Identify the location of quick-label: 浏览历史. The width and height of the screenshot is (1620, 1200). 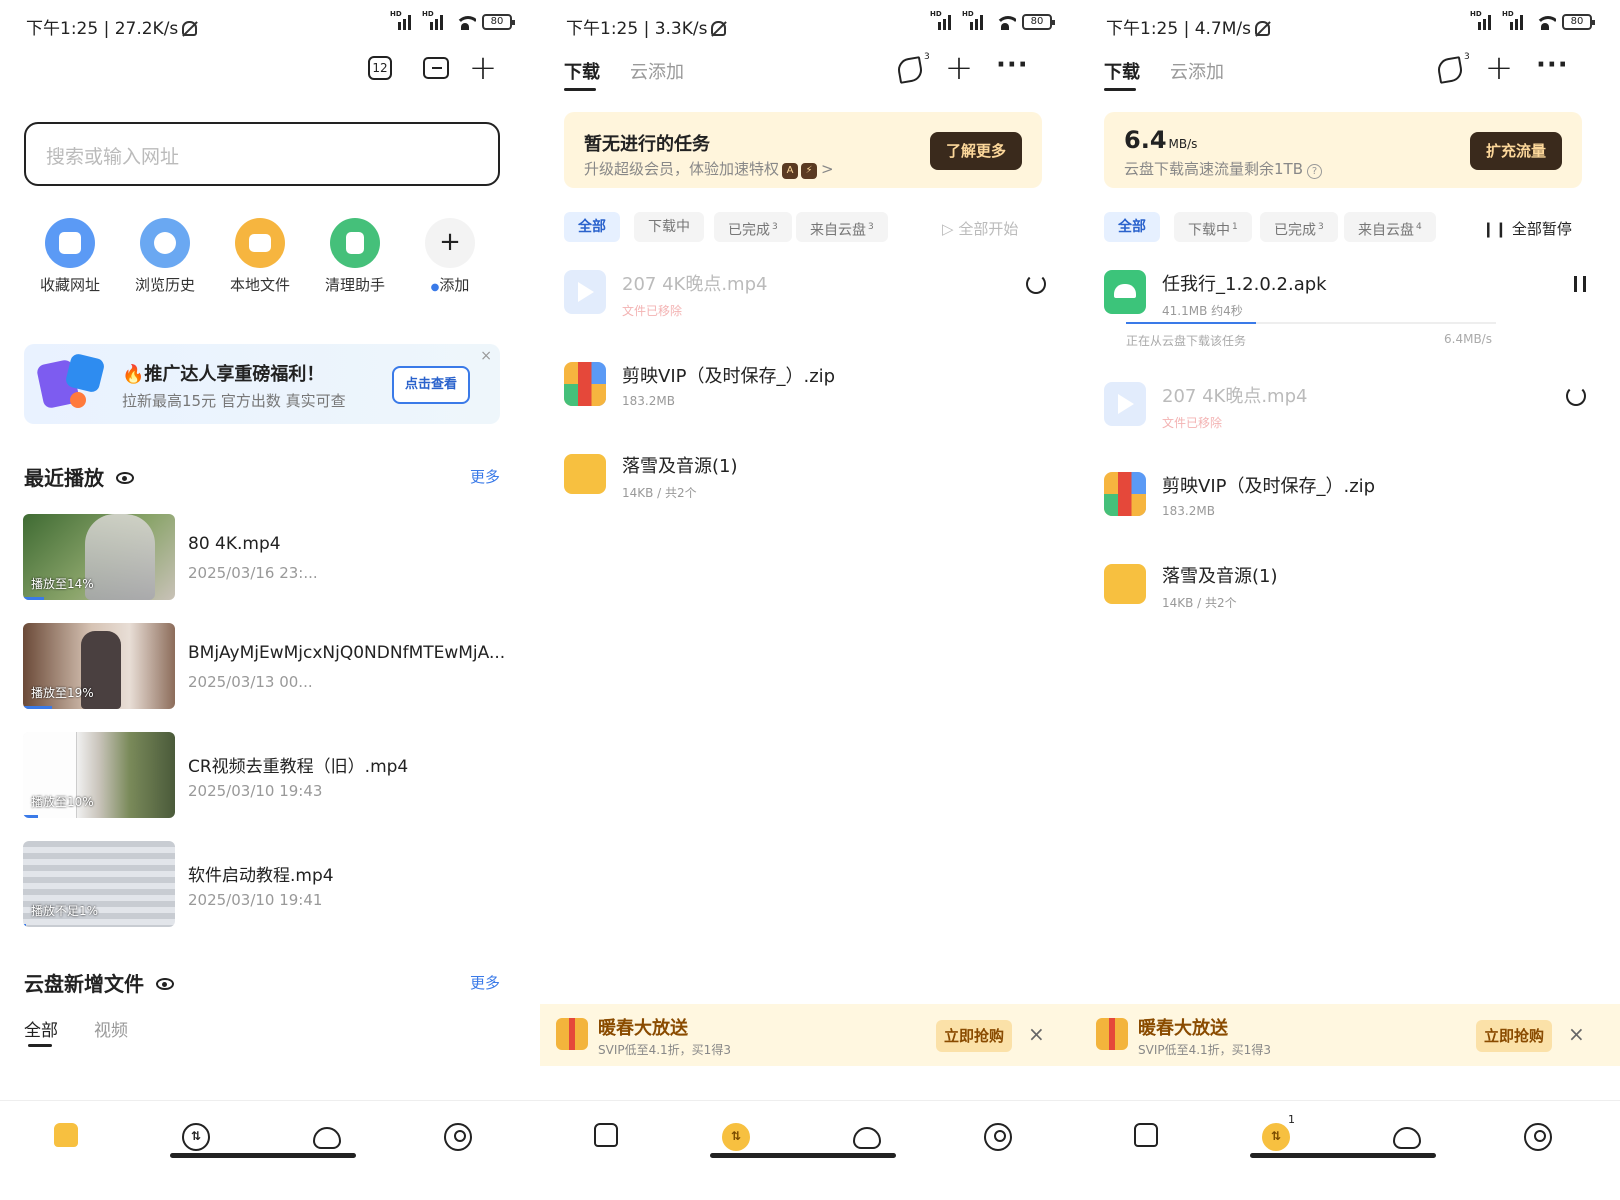
(164, 285).